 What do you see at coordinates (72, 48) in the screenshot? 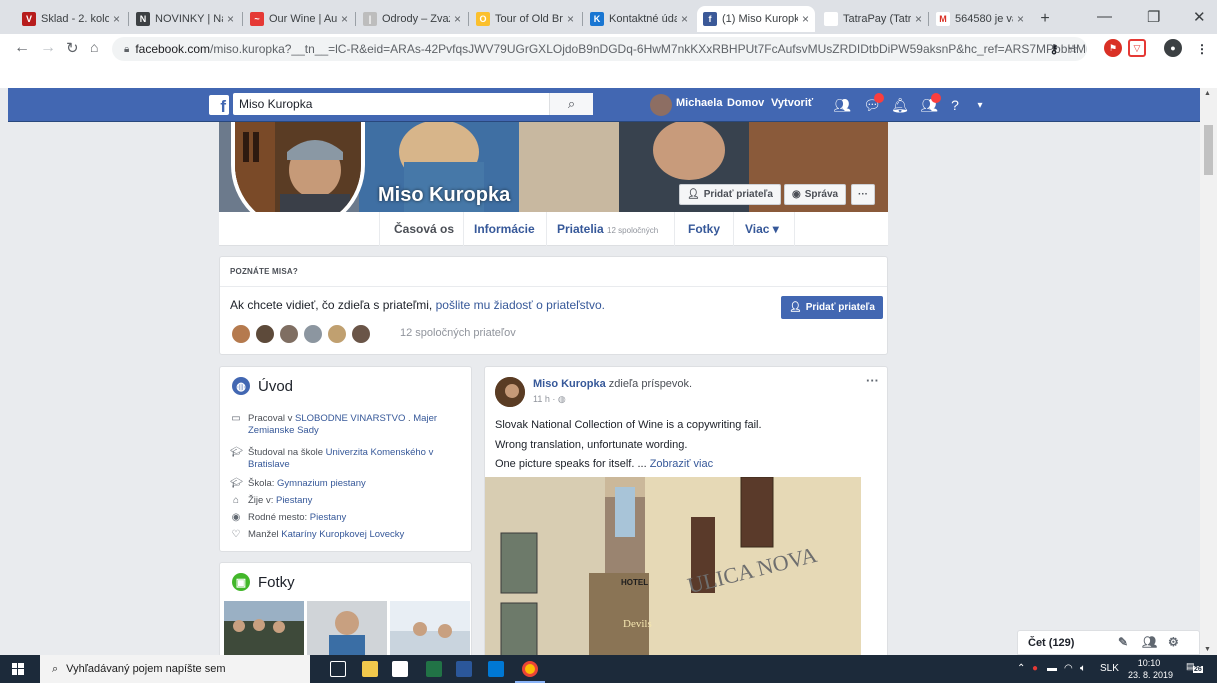
I see `reload-icon: ↻` at bounding box center [72, 48].